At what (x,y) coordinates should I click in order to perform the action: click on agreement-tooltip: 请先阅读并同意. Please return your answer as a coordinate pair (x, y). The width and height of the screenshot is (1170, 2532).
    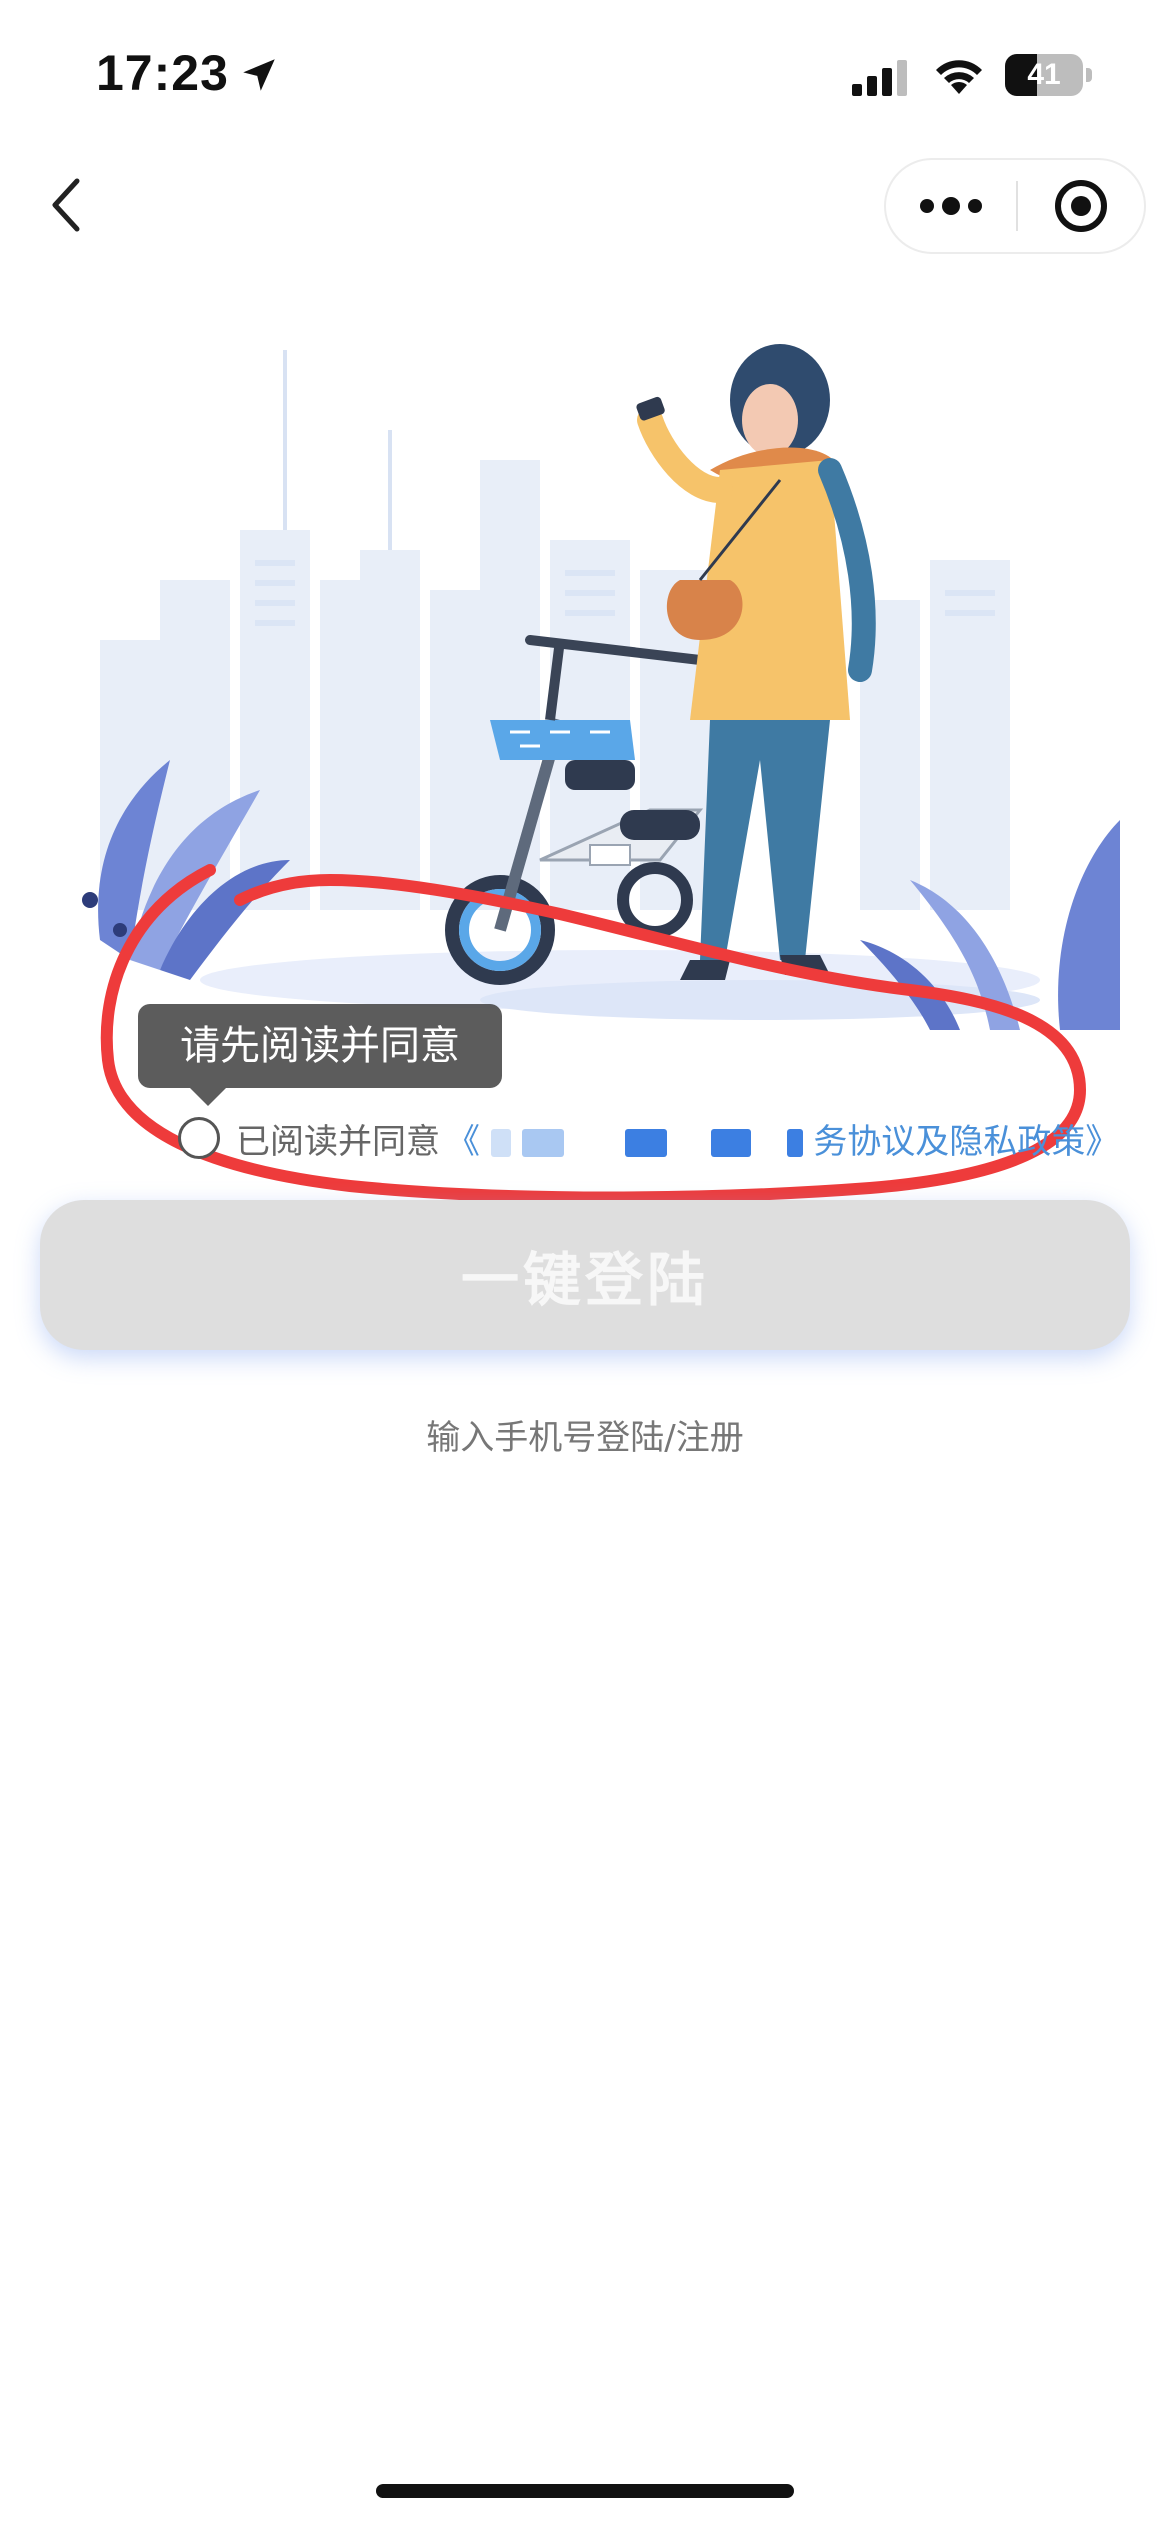
    Looking at the image, I should click on (320, 1055).